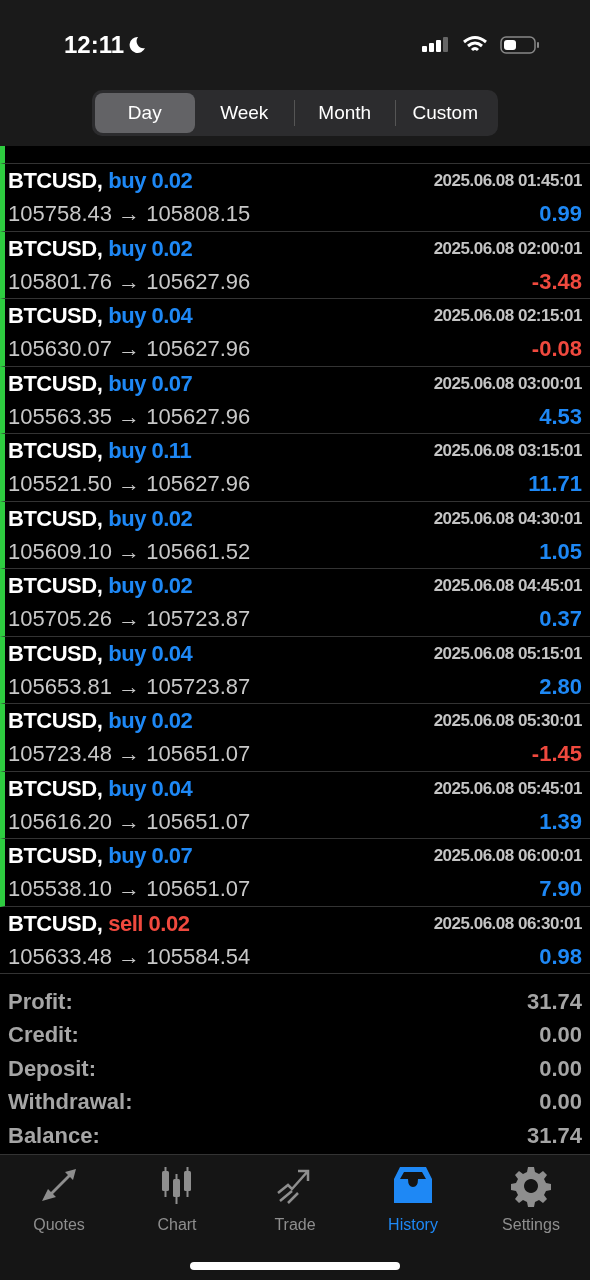  What do you see at coordinates (507, 181) in the screenshot?
I see `deal-time: 2025.06.08 01:45:01` at bounding box center [507, 181].